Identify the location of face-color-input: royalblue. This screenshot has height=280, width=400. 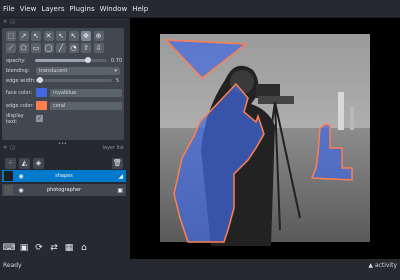
(86, 92).